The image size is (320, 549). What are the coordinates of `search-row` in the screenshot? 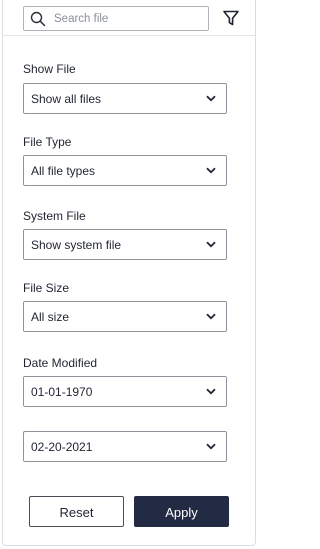 It's located at (129, 18).